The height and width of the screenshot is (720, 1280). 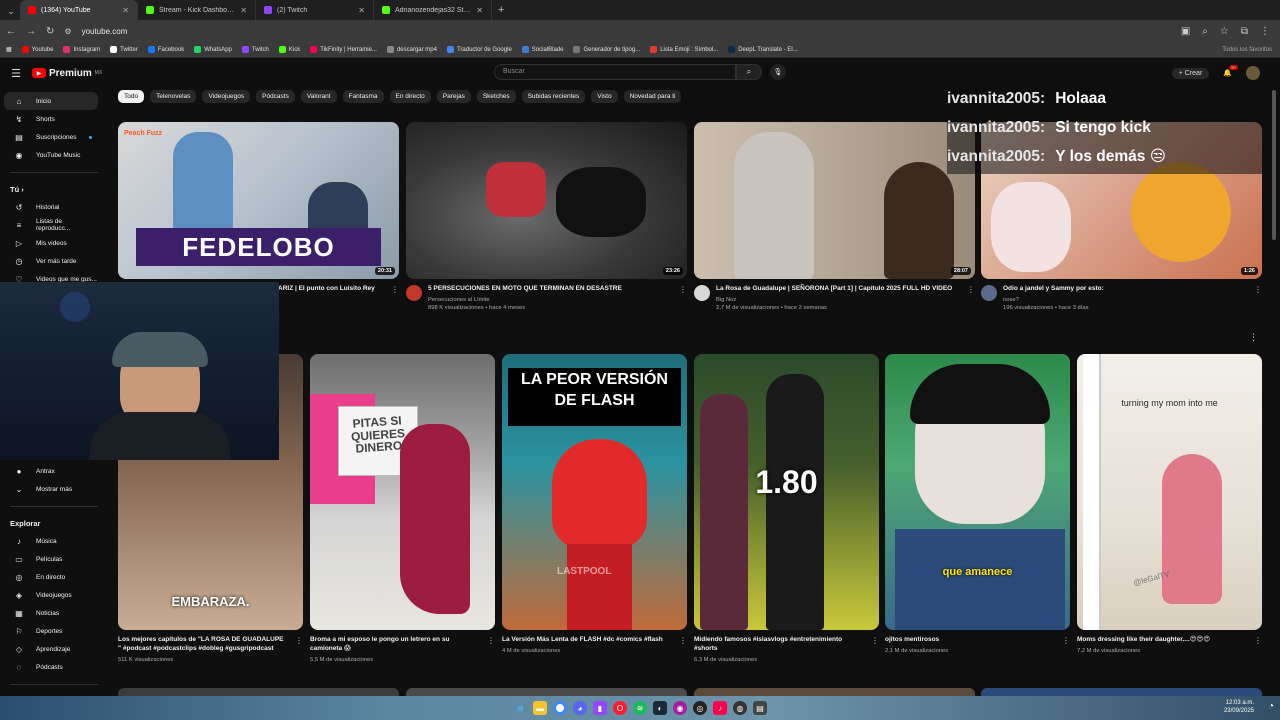 What do you see at coordinates (778, 72) in the screenshot?
I see `voice-search-button: 🎙` at bounding box center [778, 72].